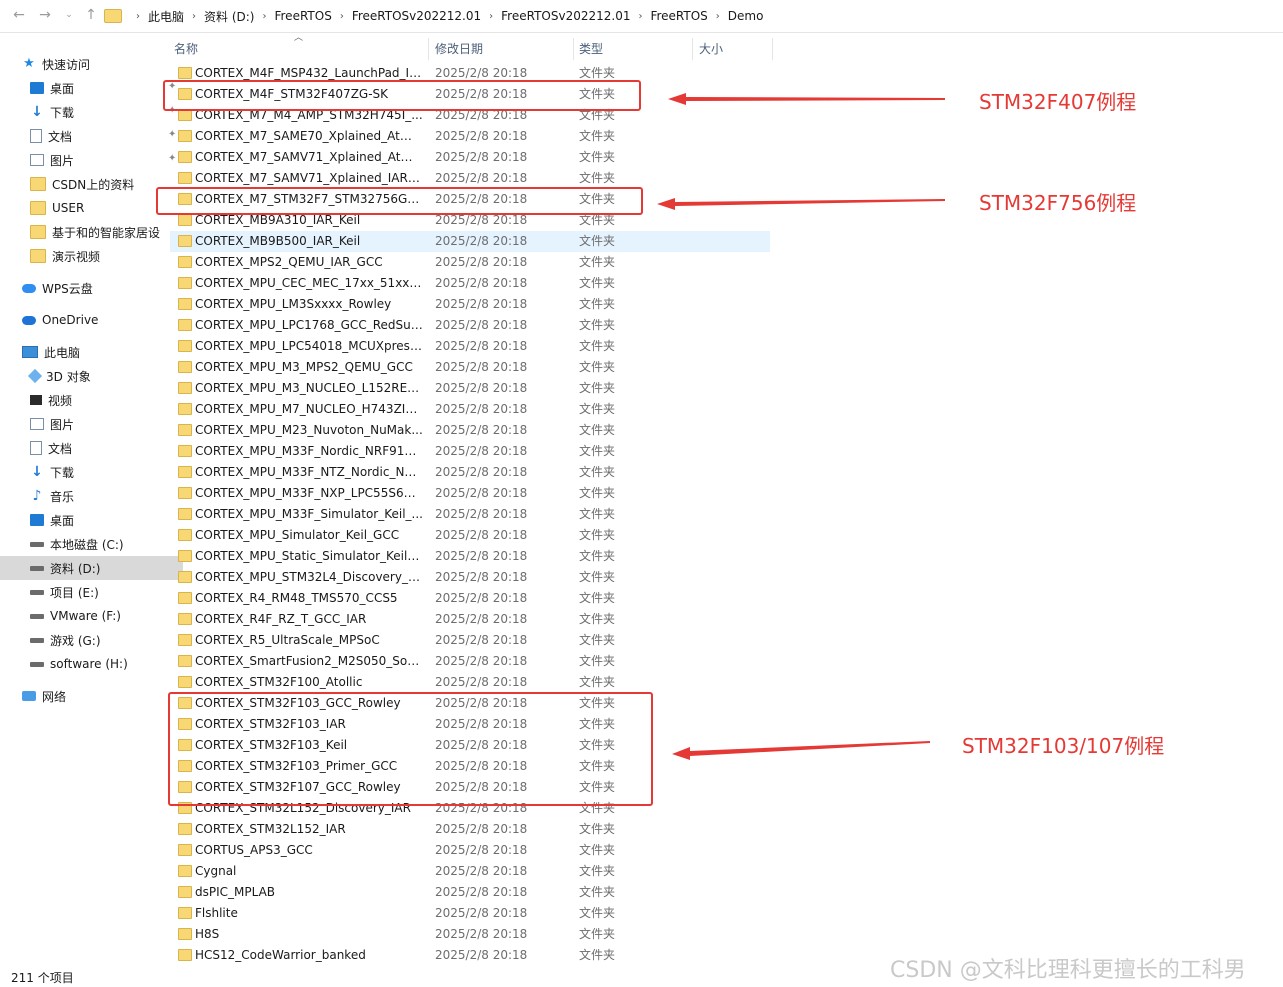  I want to click on watermark: CSDN @文科比理科更擅长的工科男, so click(1068, 970).